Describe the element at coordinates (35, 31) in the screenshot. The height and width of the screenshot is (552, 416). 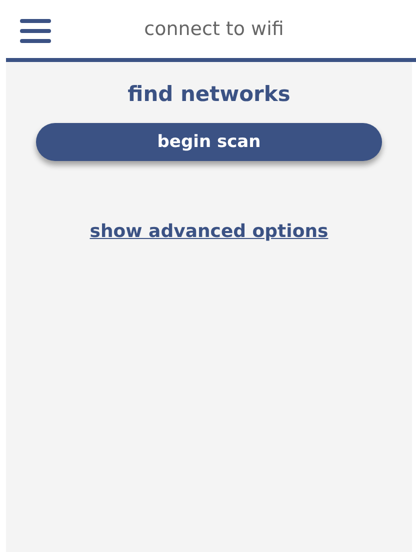
I see `menu-icon` at that location.